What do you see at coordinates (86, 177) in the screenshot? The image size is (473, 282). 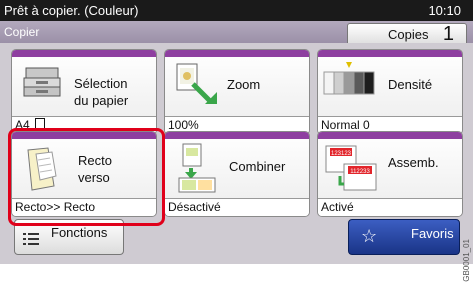 I see `duplex-highlight-frame` at bounding box center [86, 177].